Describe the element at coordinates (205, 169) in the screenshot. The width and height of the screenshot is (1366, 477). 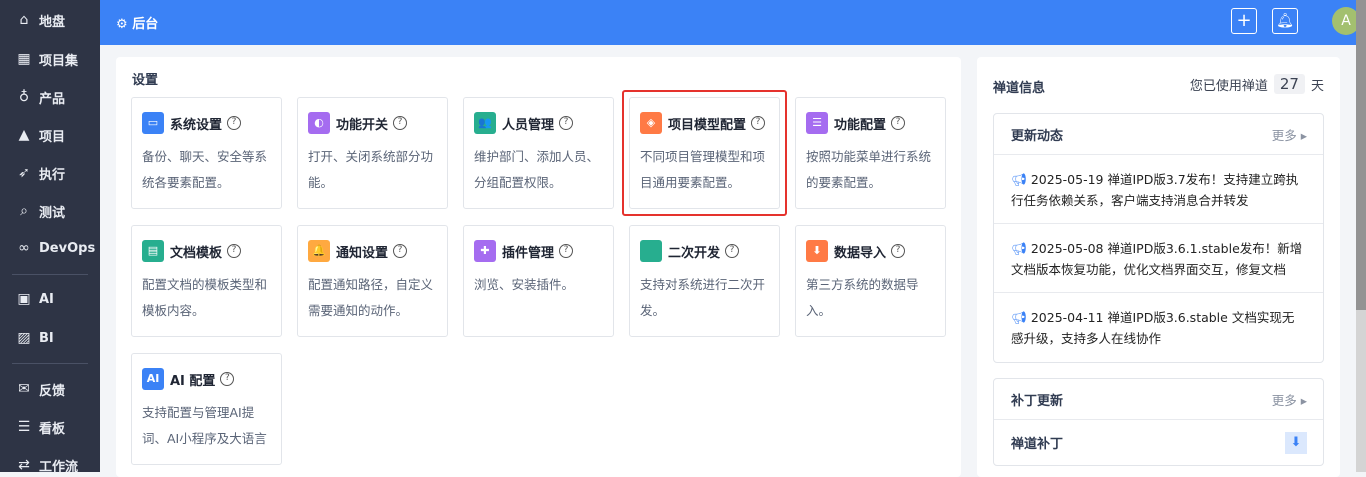
I see `card-desc: 备份、聊天、安全等系统各要素配置。` at that location.